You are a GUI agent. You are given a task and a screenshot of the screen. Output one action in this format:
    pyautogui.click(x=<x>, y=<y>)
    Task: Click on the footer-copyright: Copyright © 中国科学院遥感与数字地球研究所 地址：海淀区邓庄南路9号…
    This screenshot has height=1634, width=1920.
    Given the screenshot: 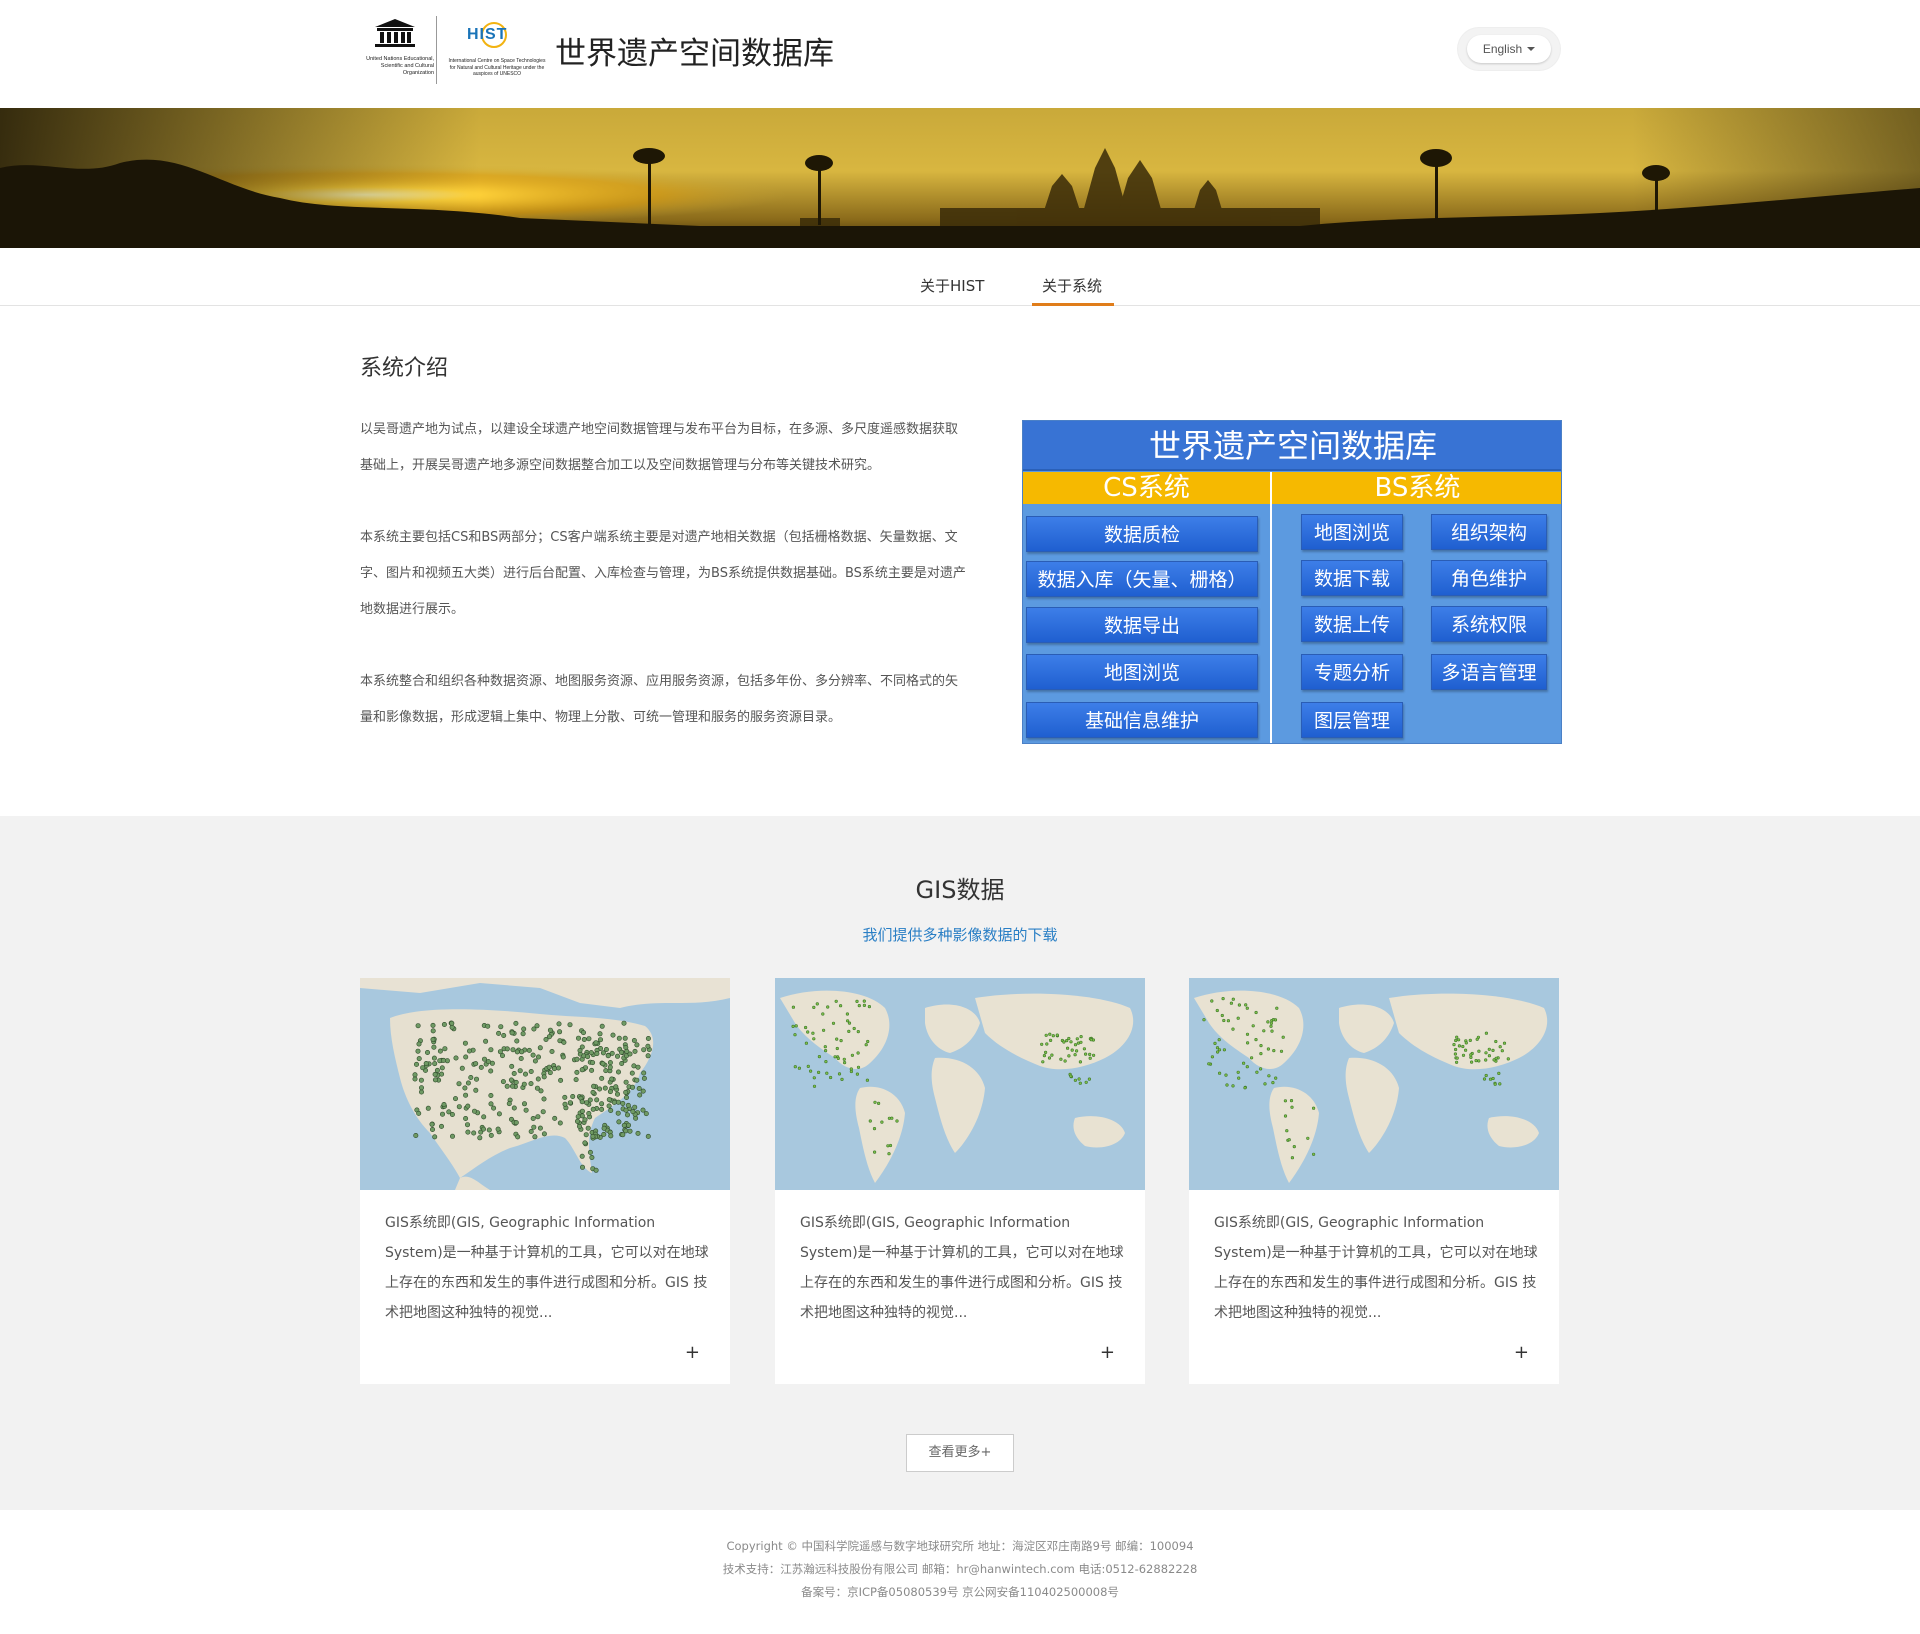 What is the action you would take?
    pyautogui.click(x=960, y=1546)
    